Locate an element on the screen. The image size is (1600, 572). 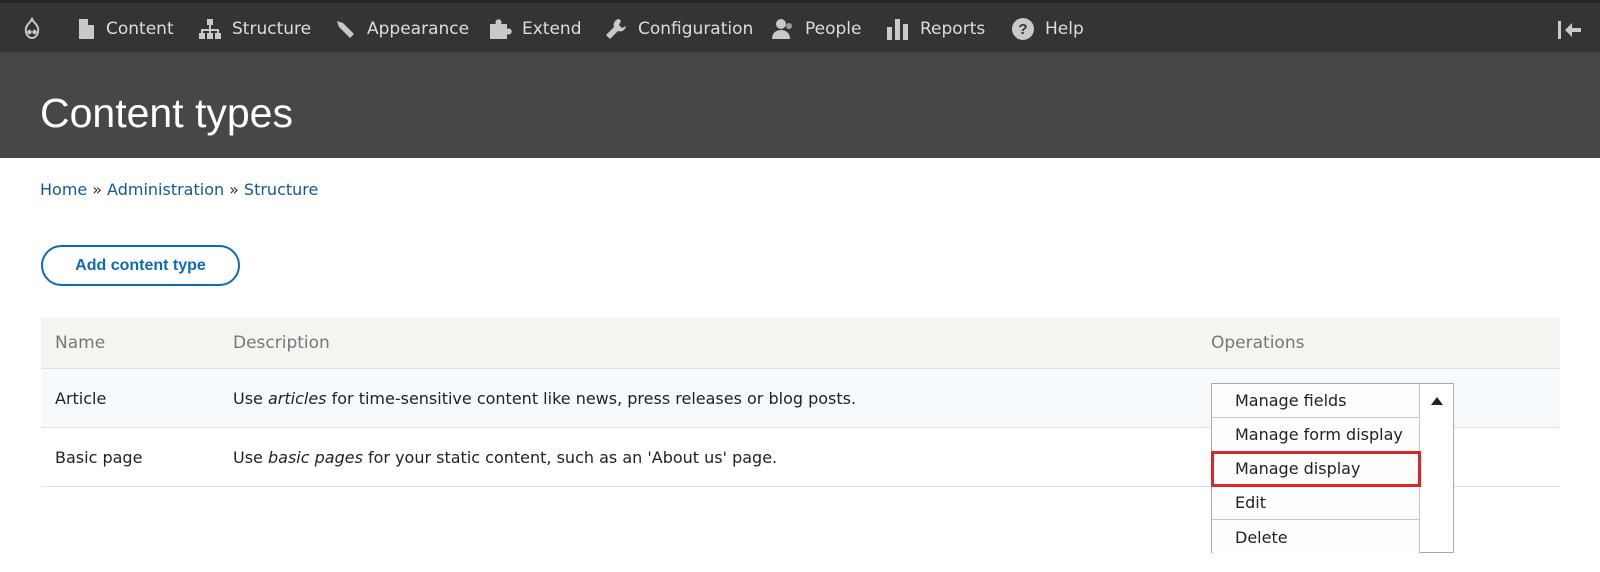
breadcrumb-home-link: Home is located at coordinates (63, 189).